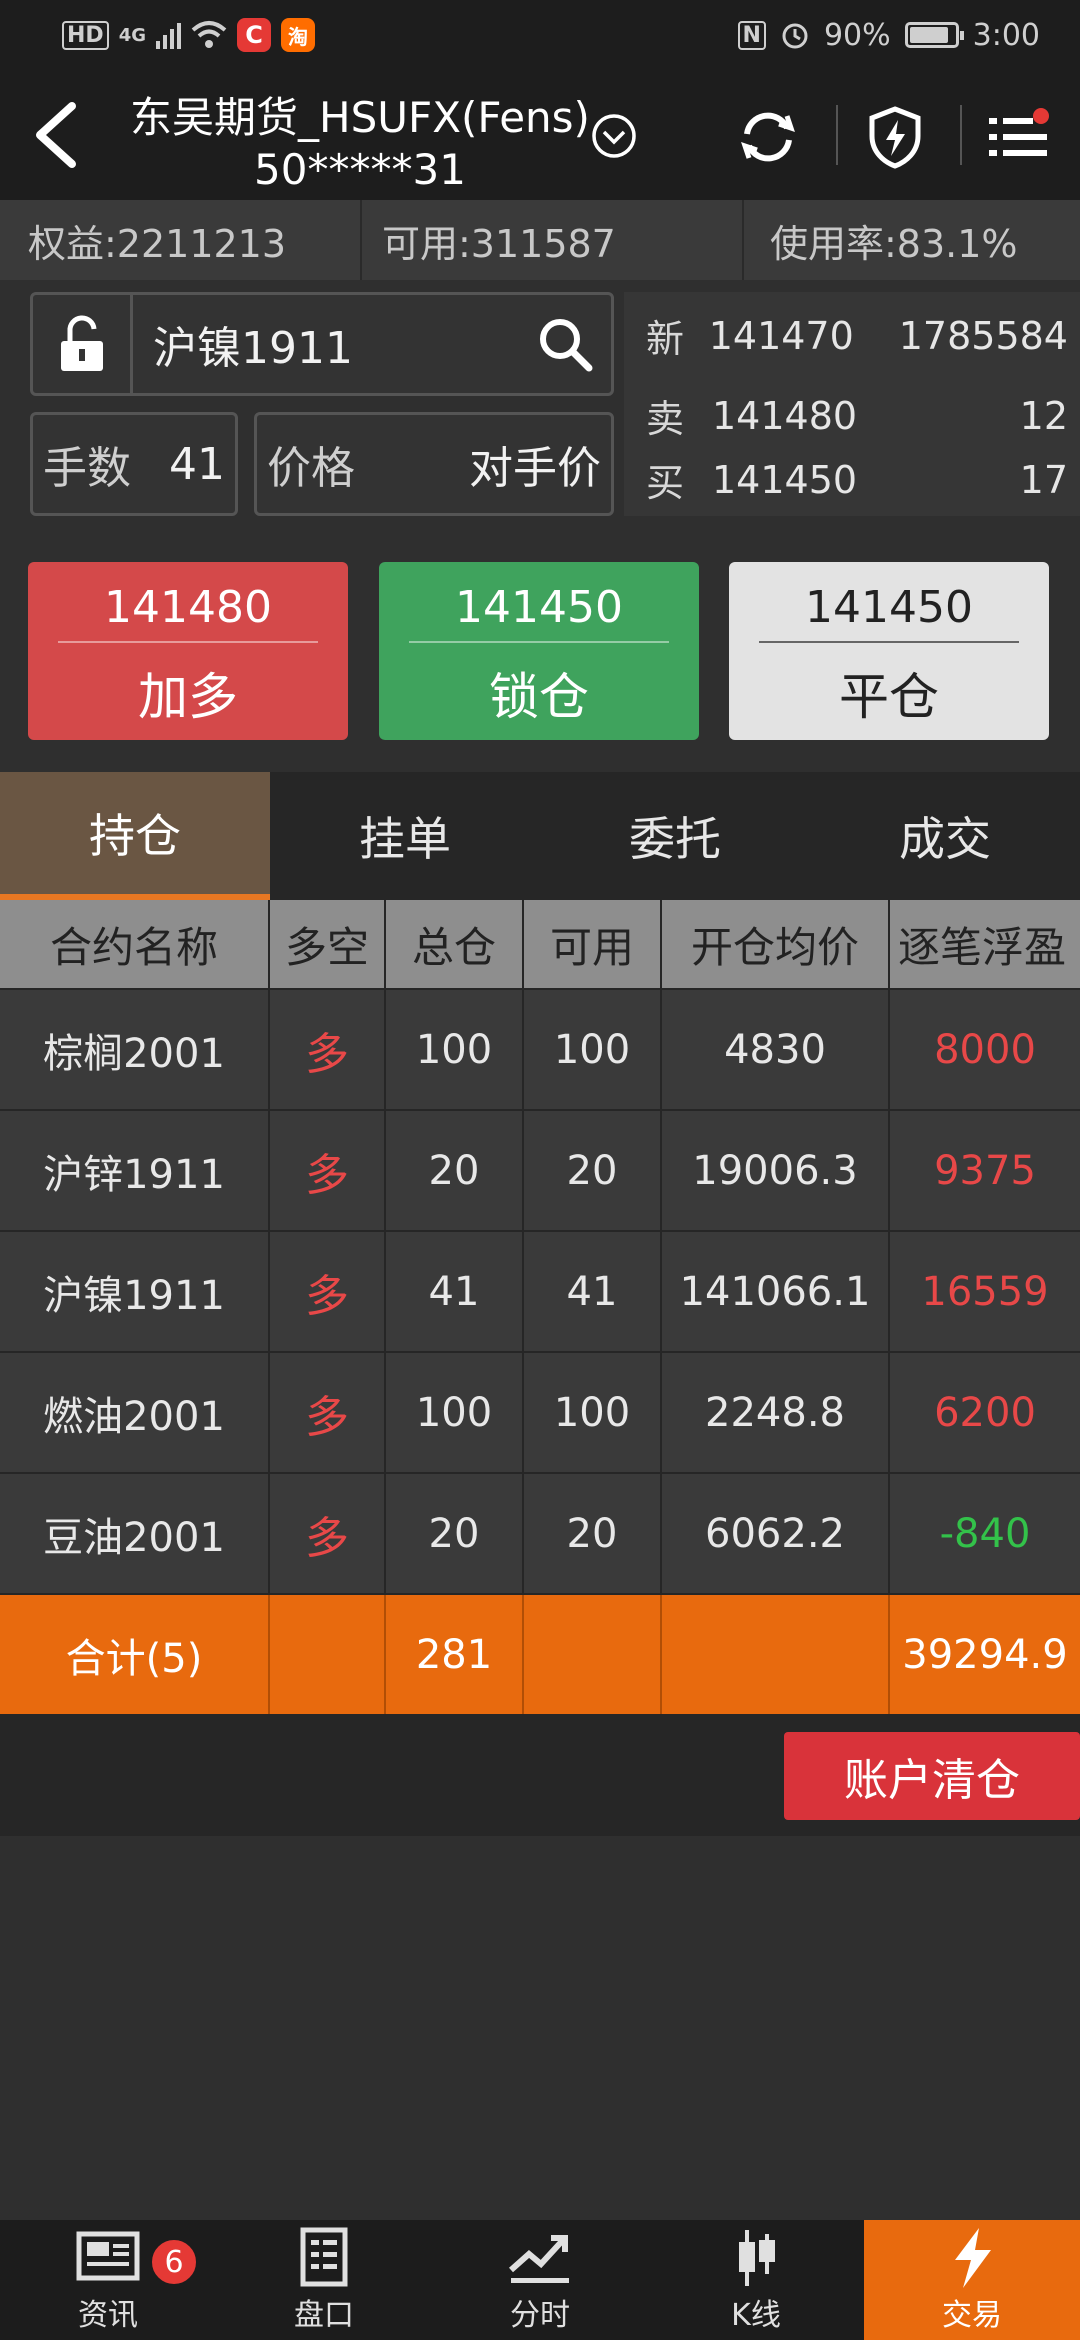 Image resolution: width=1080 pixels, height=2340 pixels. Describe the element at coordinates (360, 117) in the screenshot. I see `broker-name: 东吴期货_HSUFX(Fens)` at that location.